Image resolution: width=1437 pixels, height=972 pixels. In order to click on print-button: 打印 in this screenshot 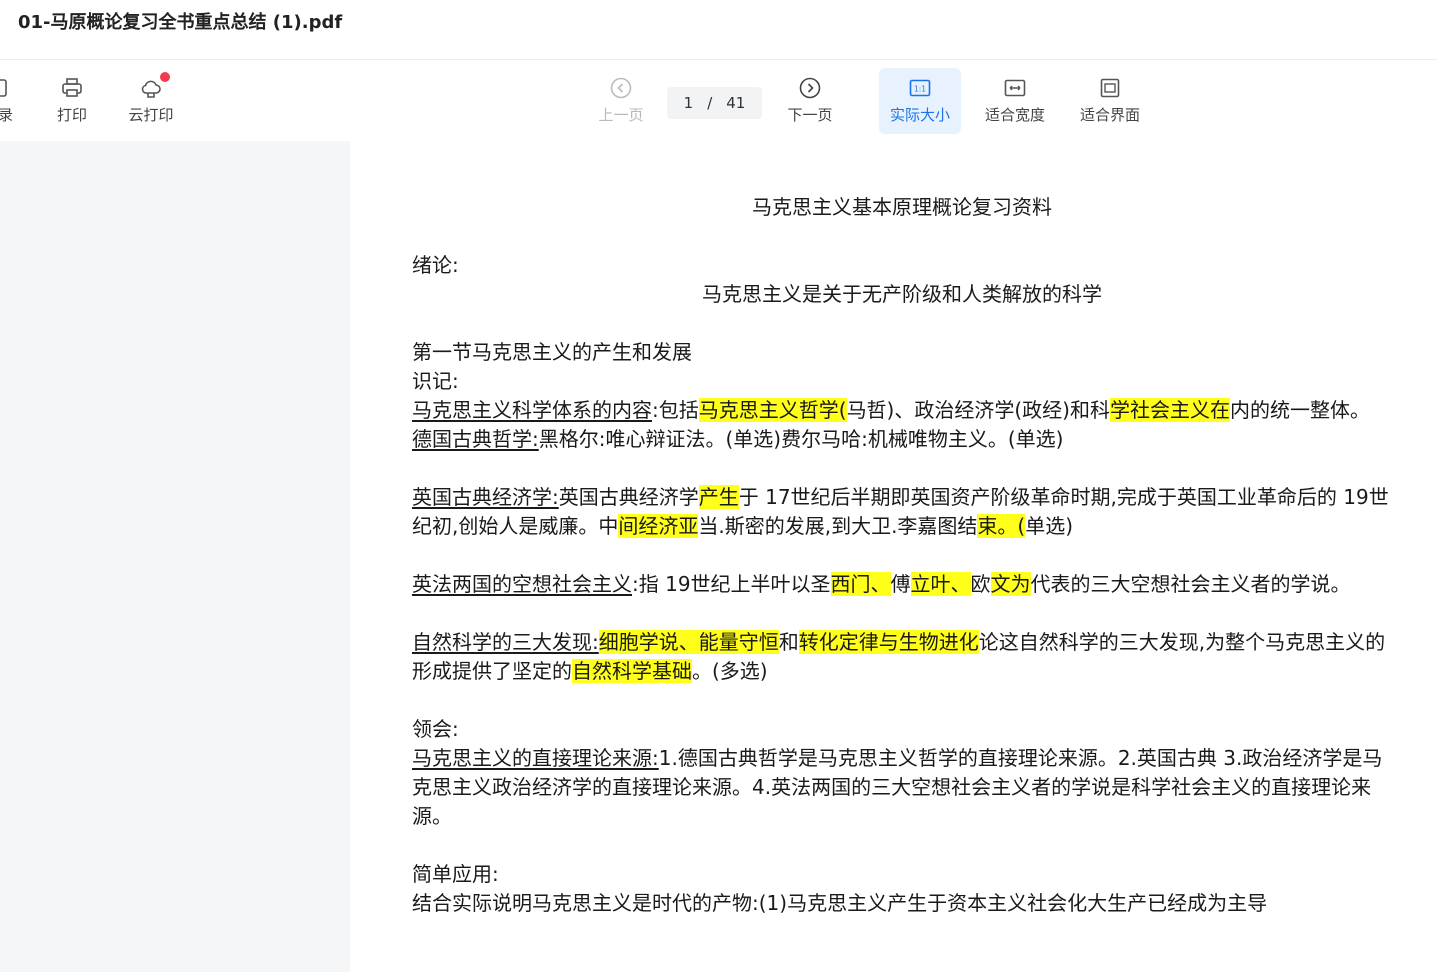, I will do `click(72, 101)`.